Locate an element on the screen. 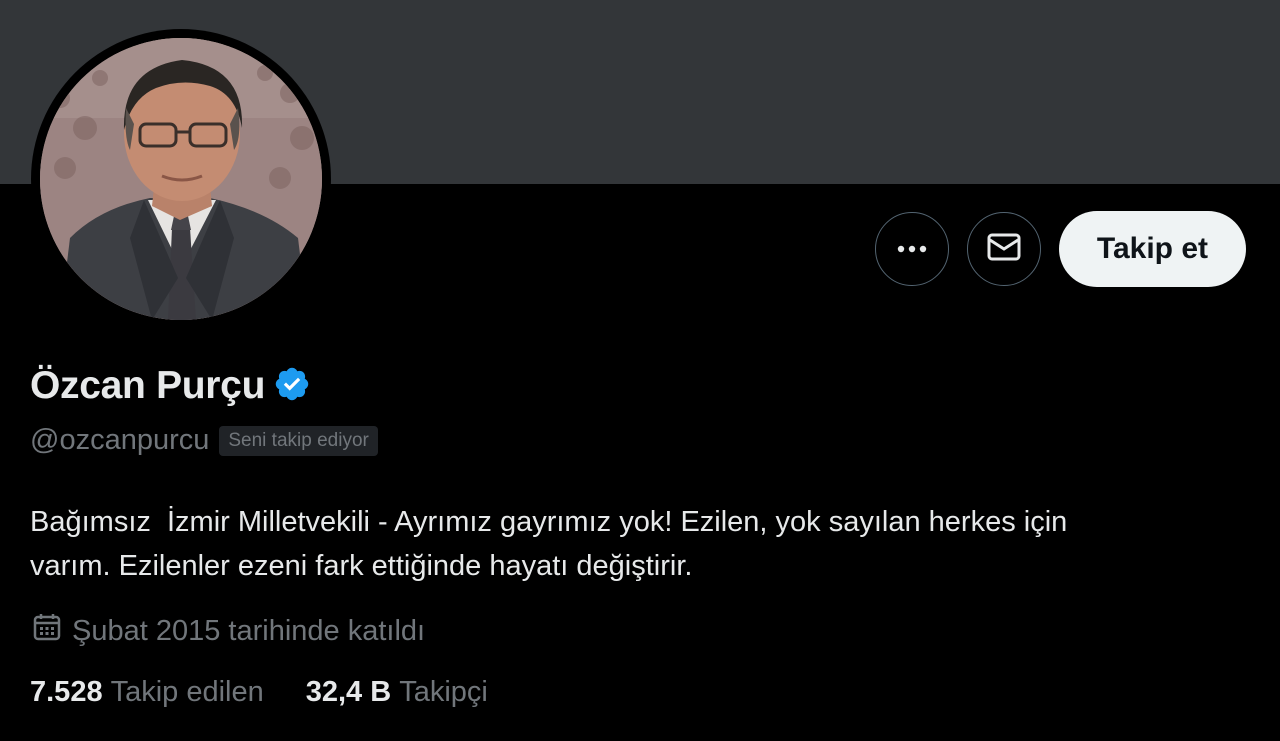 This screenshot has height=741, width=1280. follow-button: Takip et is located at coordinates (1152, 249).